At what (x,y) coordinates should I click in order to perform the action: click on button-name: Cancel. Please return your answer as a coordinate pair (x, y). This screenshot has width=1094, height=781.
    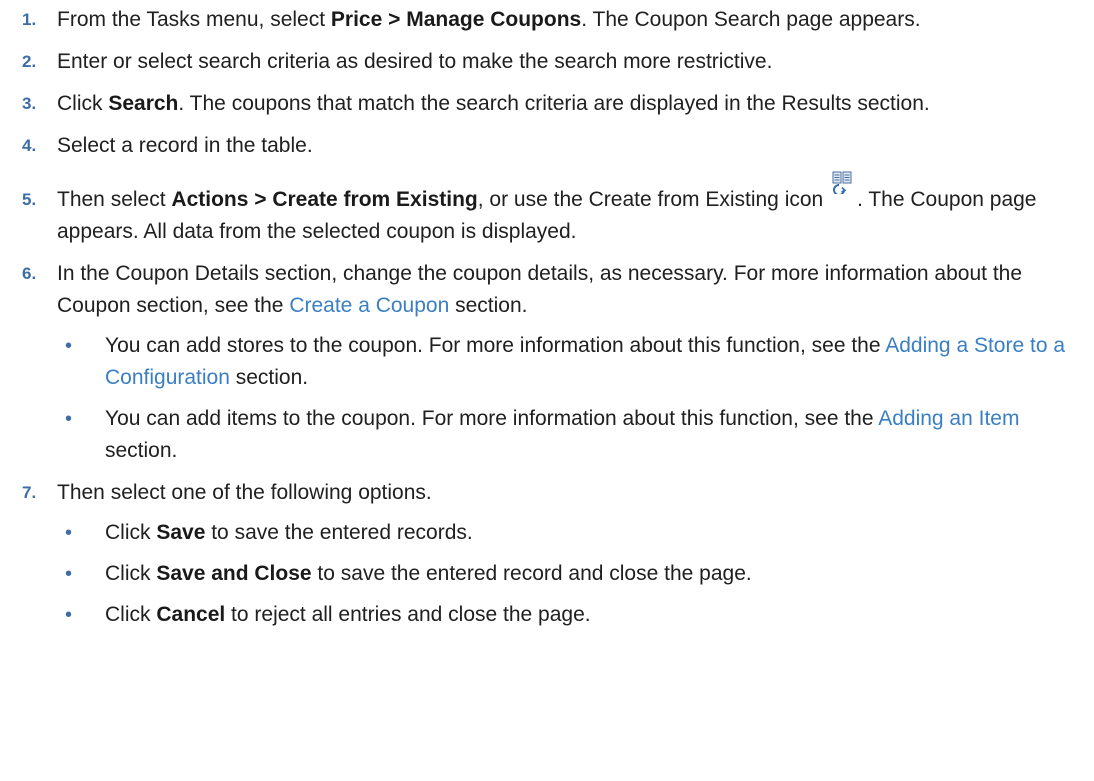
    Looking at the image, I should click on (191, 614).